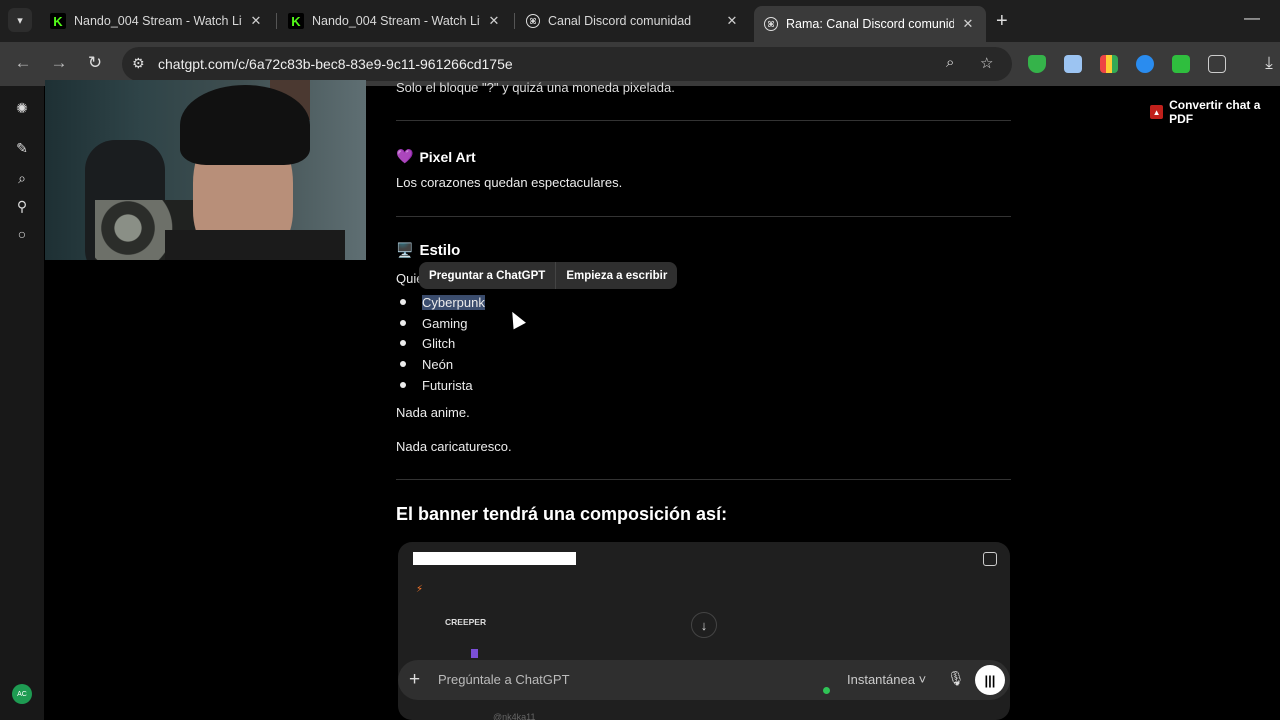 The height and width of the screenshot is (720, 1280). Describe the element at coordinates (704, 625) in the screenshot. I see `scroll-down-icon: ↓` at that location.